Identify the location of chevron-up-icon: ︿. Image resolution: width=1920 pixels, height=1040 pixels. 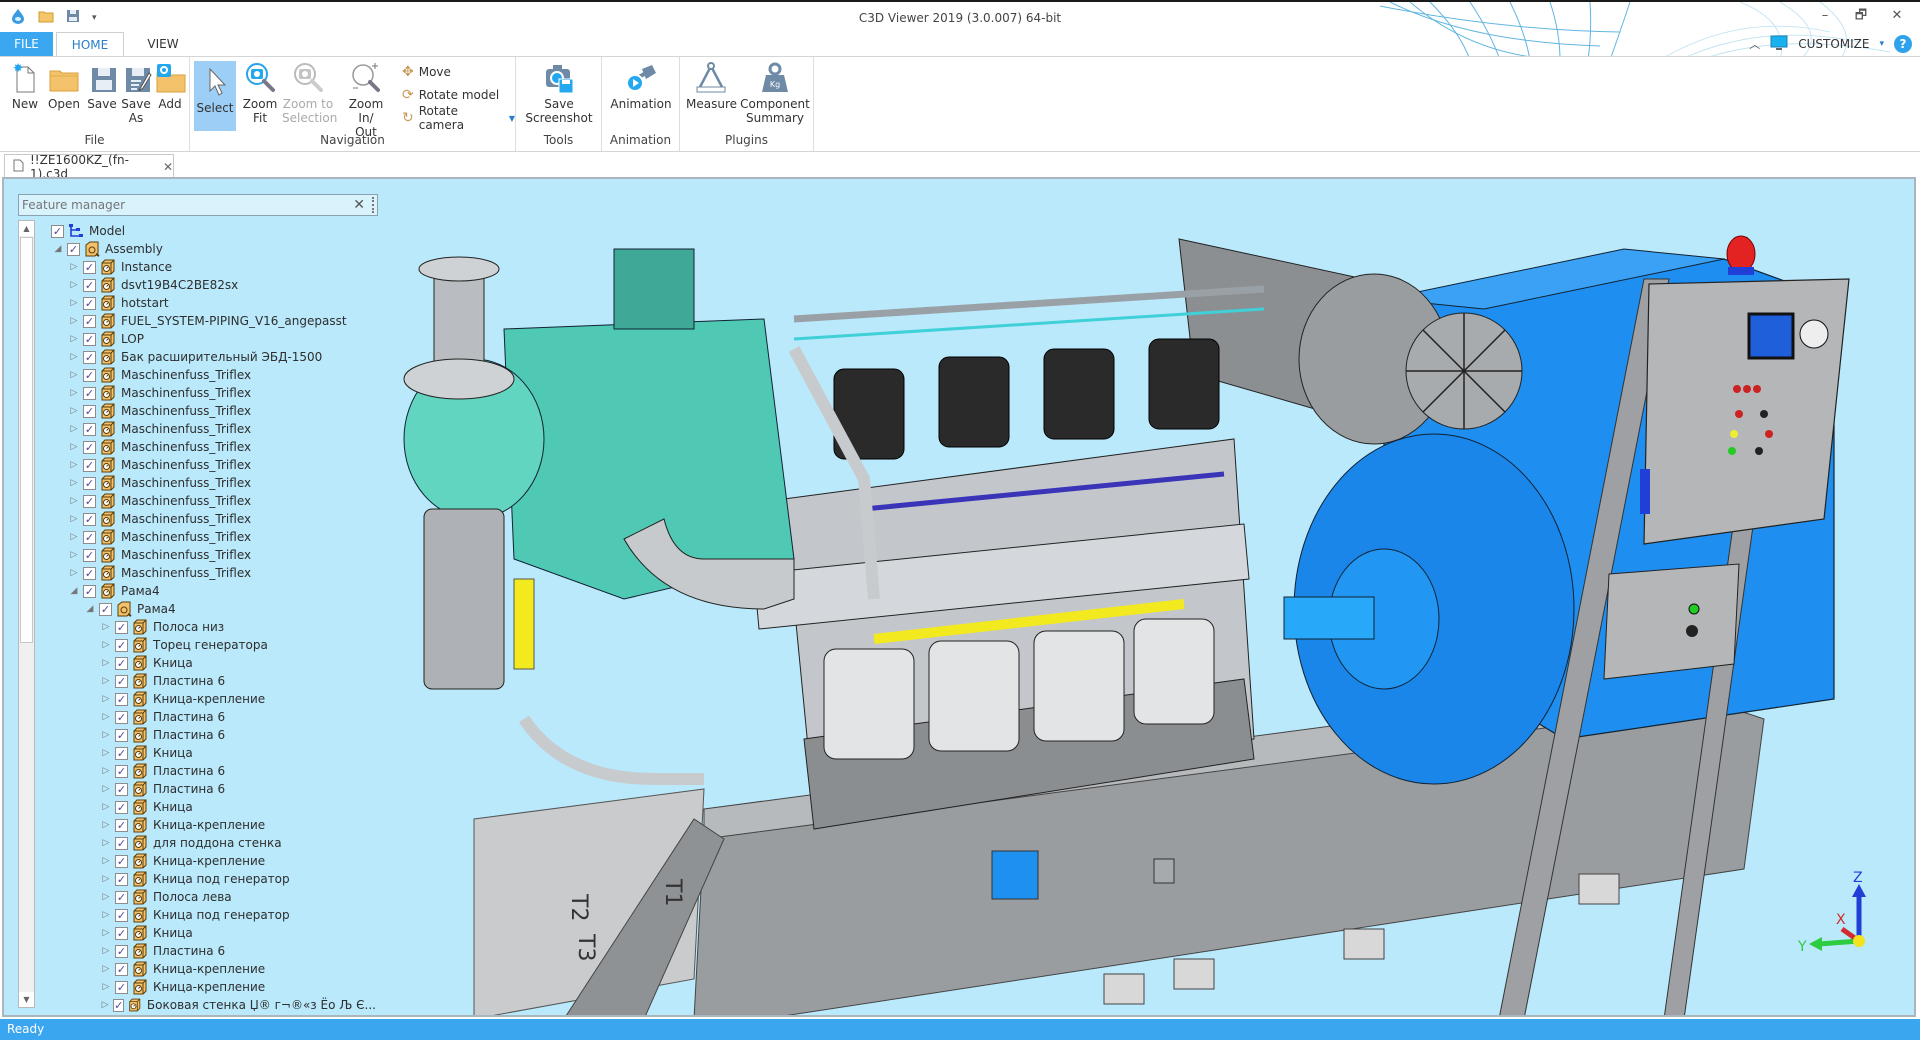
(1754, 44).